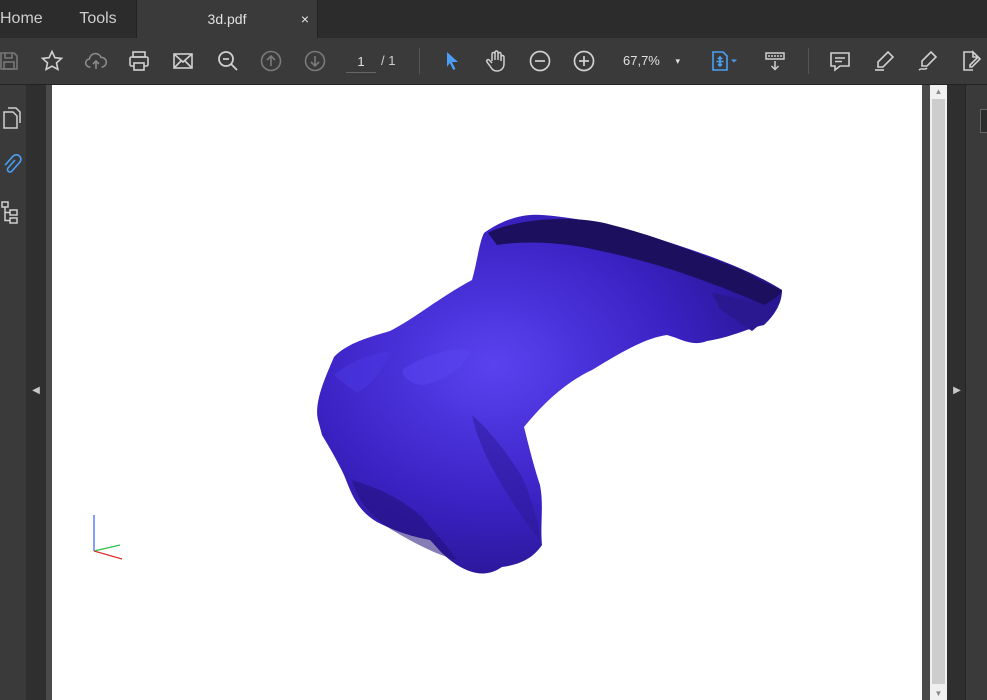  What do you see at coordinates (139, 61) in the screenshot?
I see `print-icon` at bounding box center [139, 61].